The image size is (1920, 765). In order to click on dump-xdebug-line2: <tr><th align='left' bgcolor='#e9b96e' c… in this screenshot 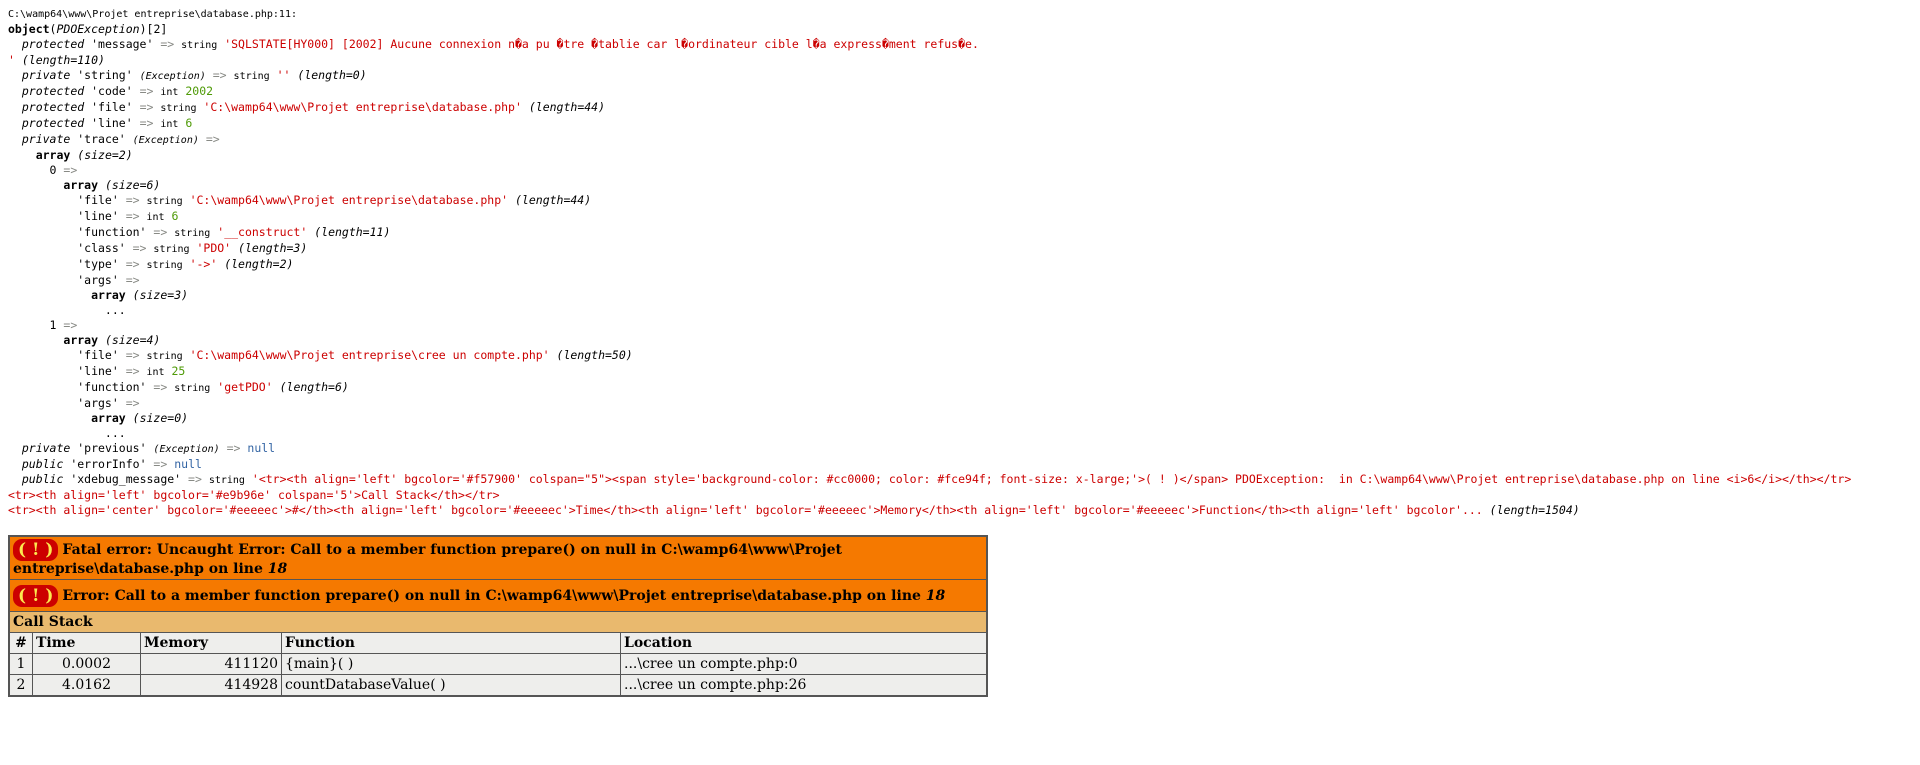, I will do `click(254, 495)`.